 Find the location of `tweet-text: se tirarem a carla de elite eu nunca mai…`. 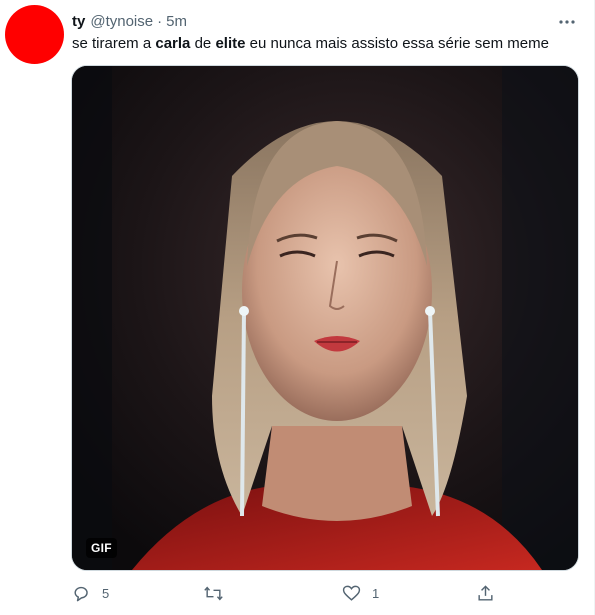

tweet-text: se tirarem a carla de elite eu nunca mai… is located at coordinates (310, 44).